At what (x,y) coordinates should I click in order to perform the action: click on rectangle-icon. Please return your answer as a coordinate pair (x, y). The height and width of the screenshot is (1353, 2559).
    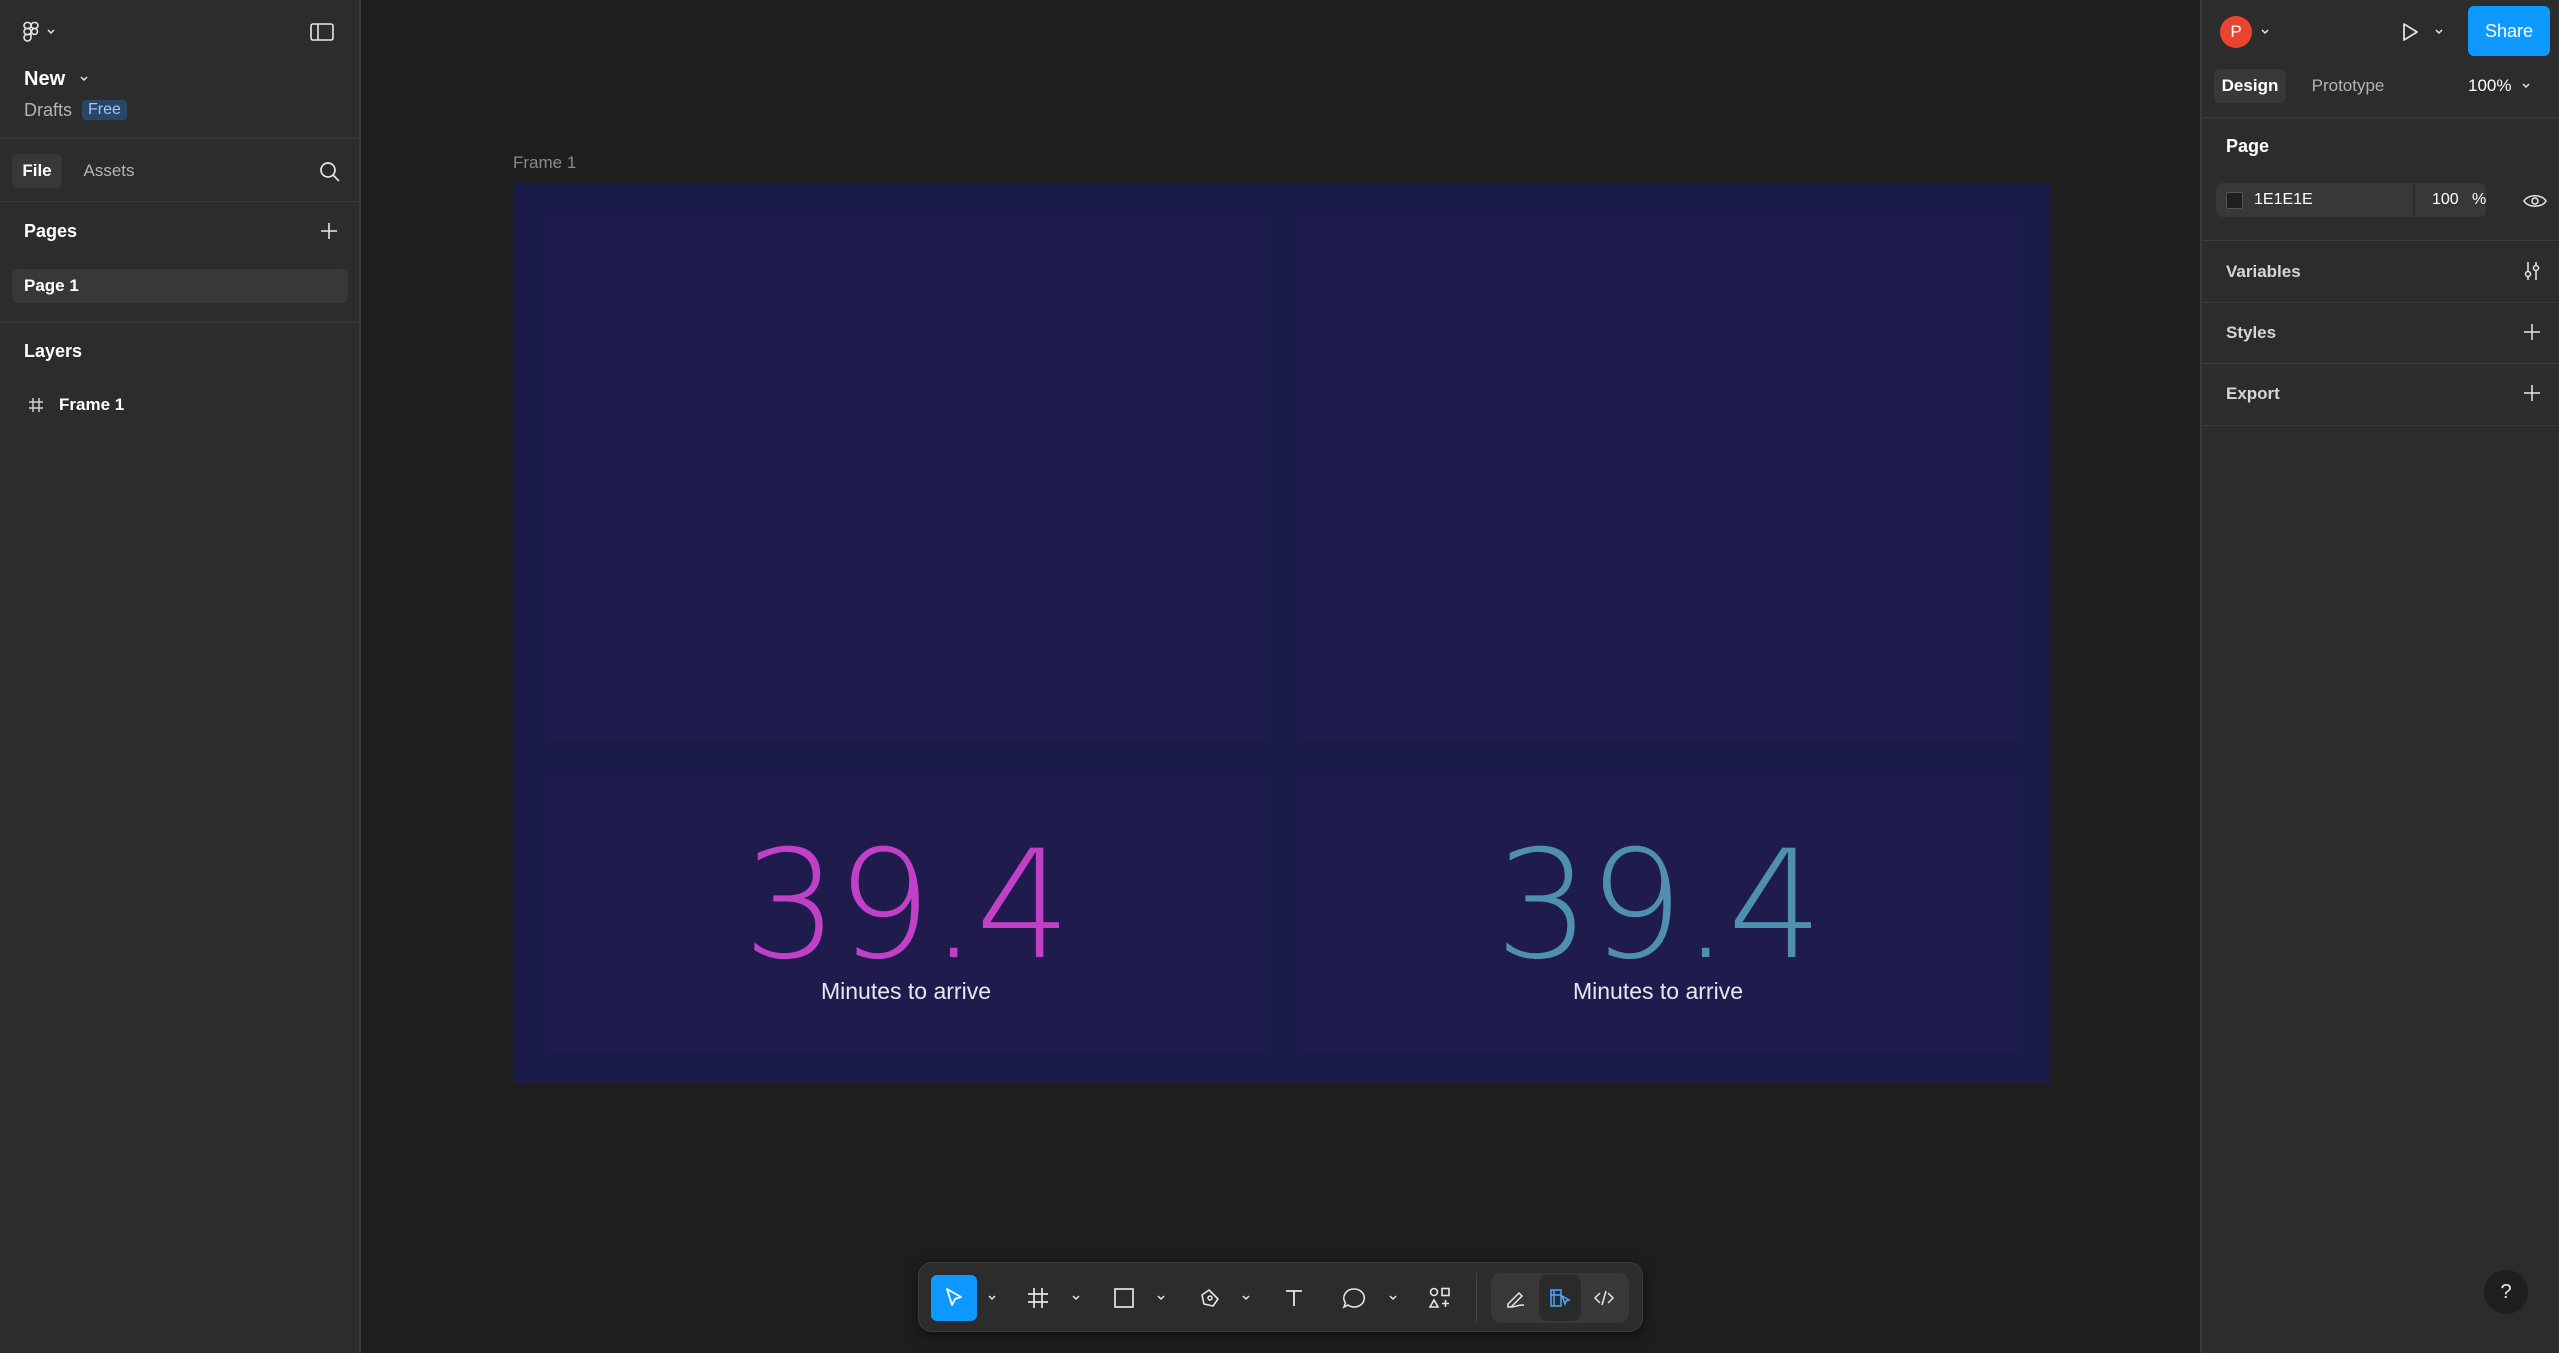
    Looking at the image, I should click on (1124, 1298).